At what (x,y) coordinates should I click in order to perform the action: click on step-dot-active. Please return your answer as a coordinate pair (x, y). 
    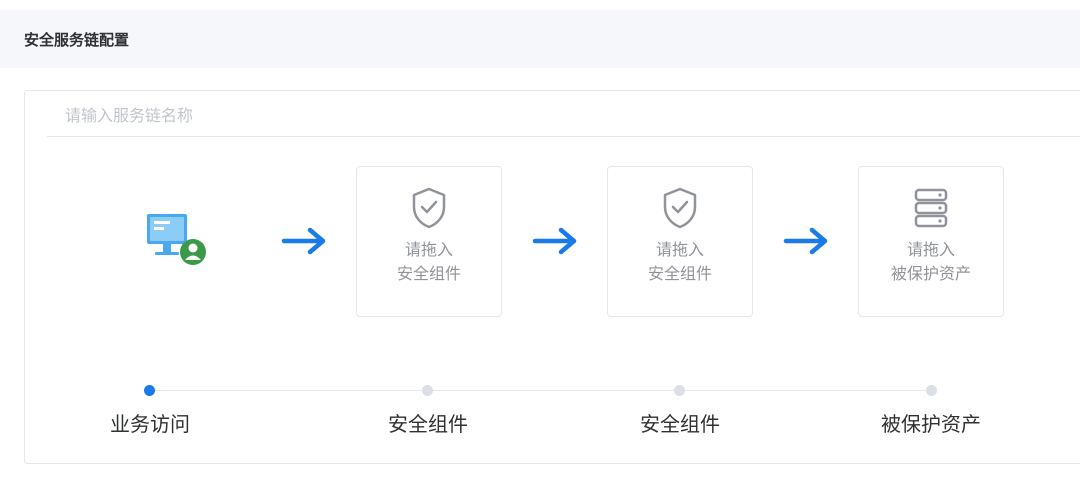
    Looking at the image, I should click on (149, 390).